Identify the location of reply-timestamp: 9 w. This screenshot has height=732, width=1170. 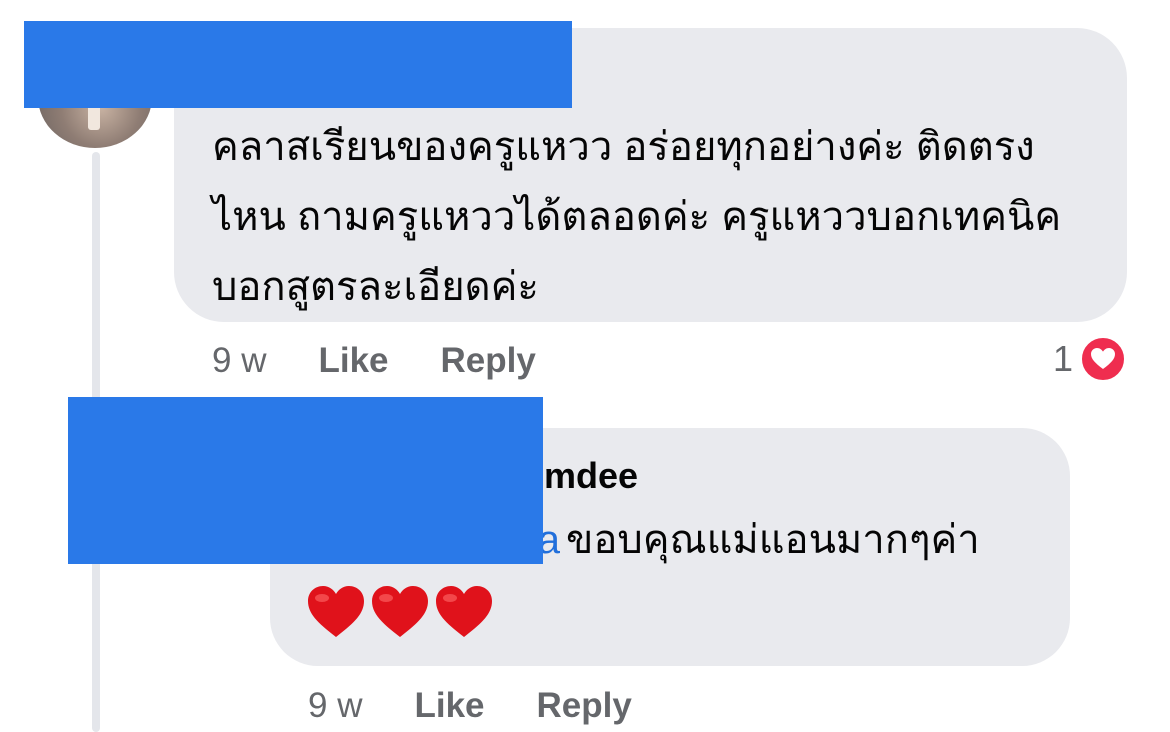
(335, 706).